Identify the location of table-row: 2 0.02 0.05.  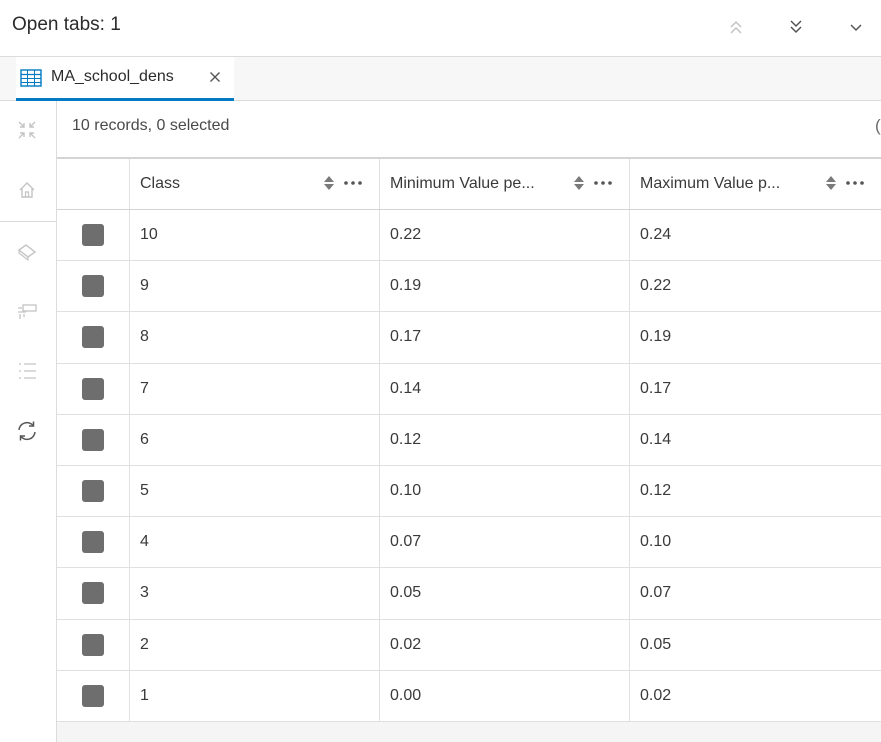
(469, 645).